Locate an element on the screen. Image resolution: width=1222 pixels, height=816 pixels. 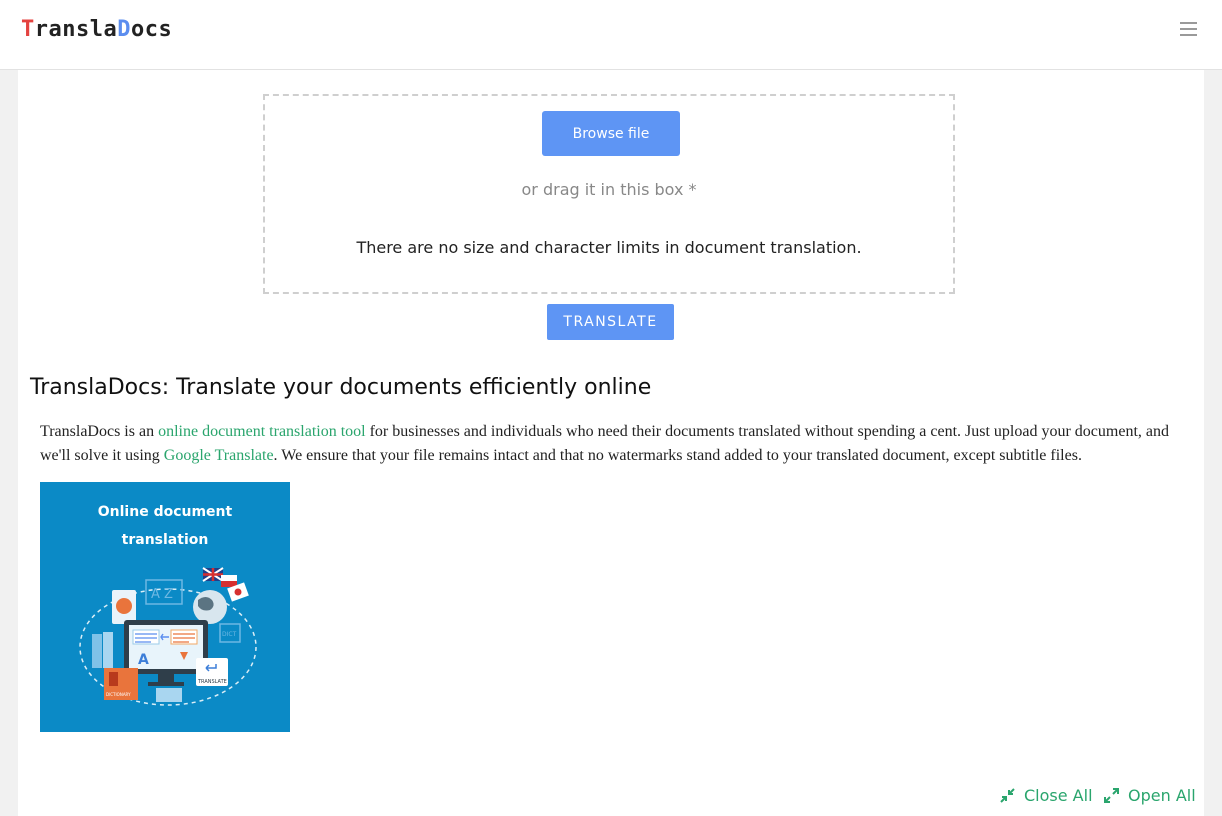
close-all-button: Close All is located at coordinates (1046, 795).